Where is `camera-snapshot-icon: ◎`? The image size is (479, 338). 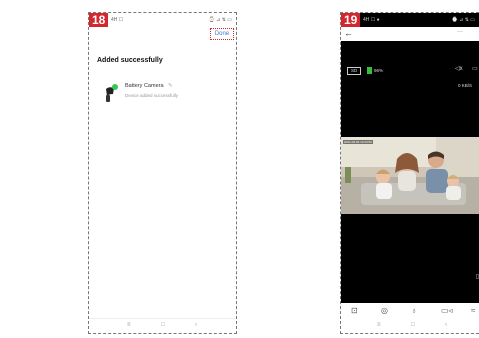
camera-snapshot-icon: ◎ is located at coordinates (384, 310).